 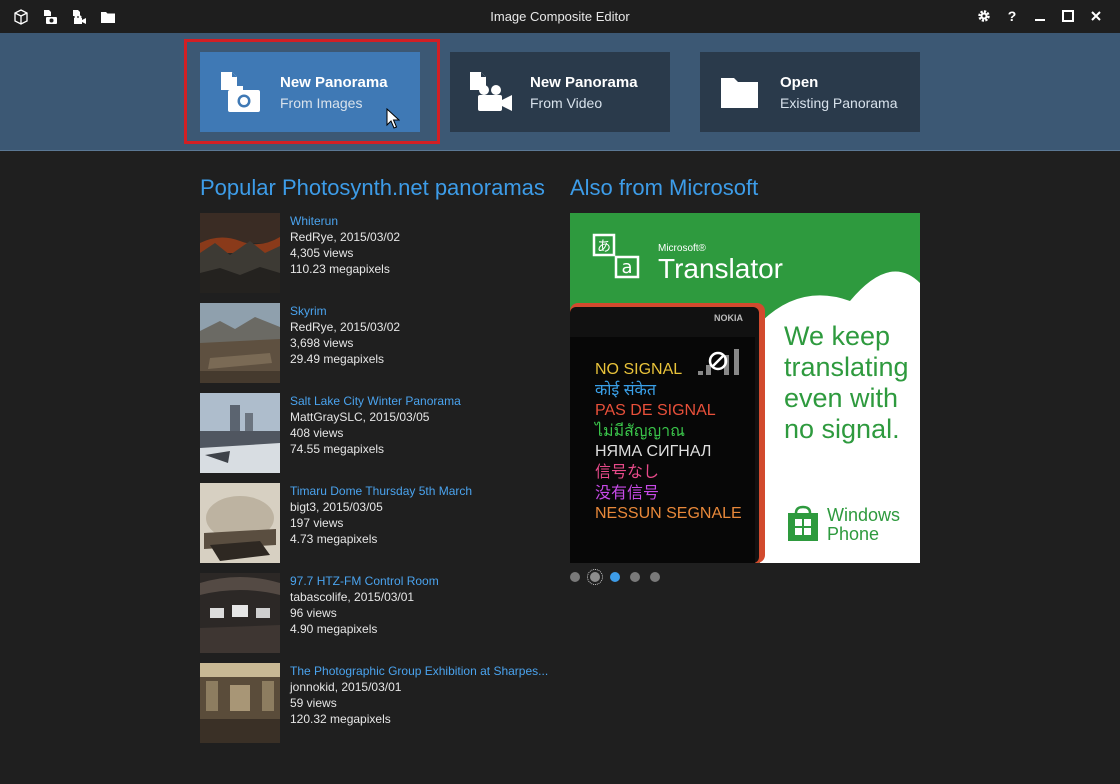 What do you see at coordinates (313, 703) in the screenshot?
I see `panorama-views: 59 views` at bounding box center [313, 703].